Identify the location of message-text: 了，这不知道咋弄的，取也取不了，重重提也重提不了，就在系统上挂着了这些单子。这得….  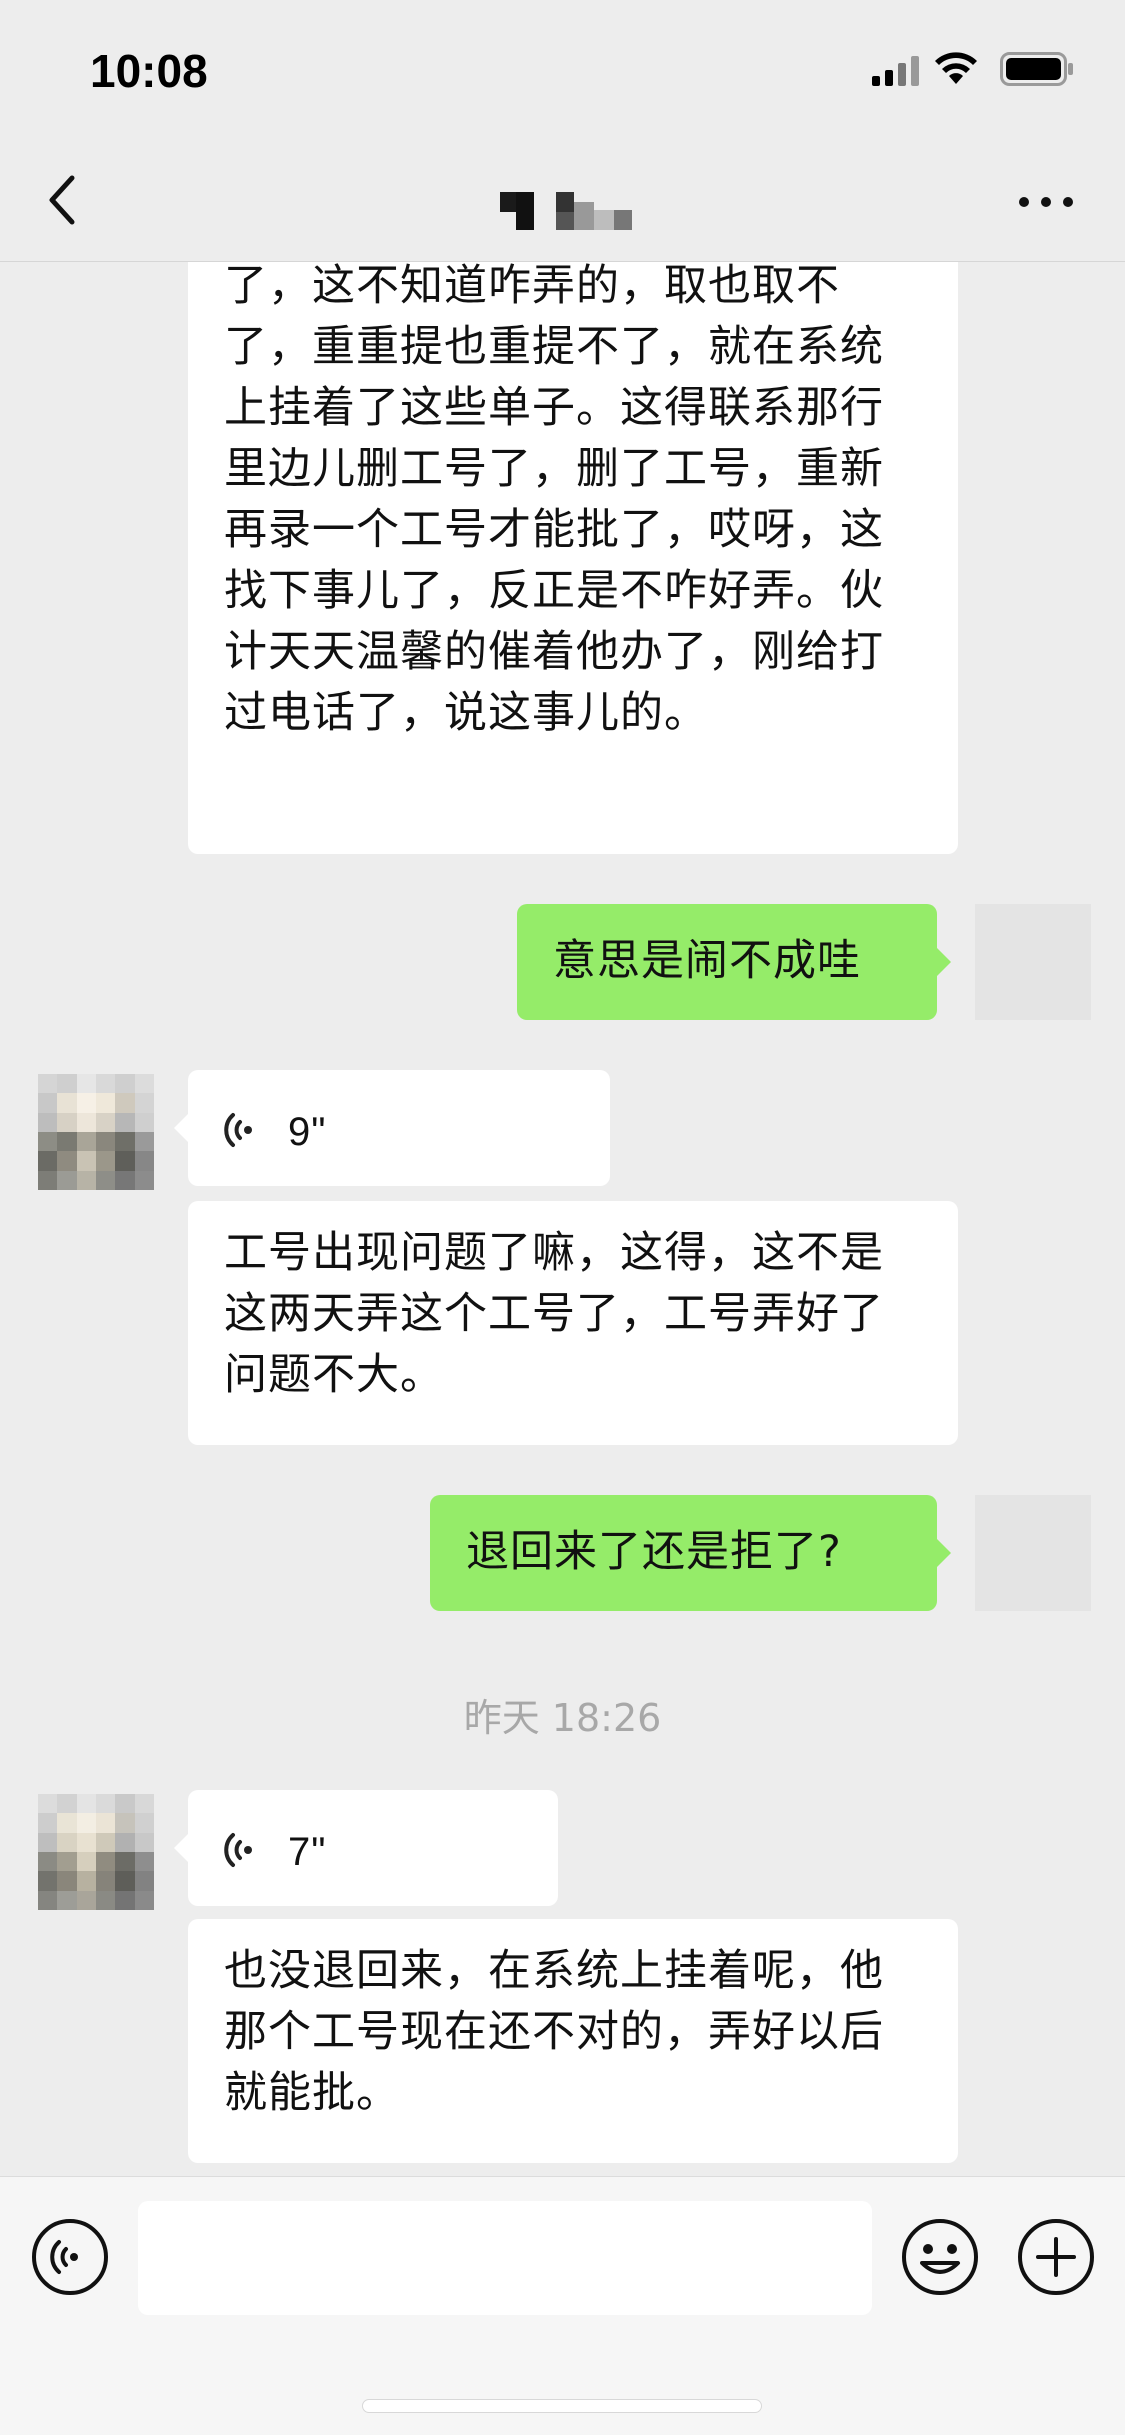
(554, 500).